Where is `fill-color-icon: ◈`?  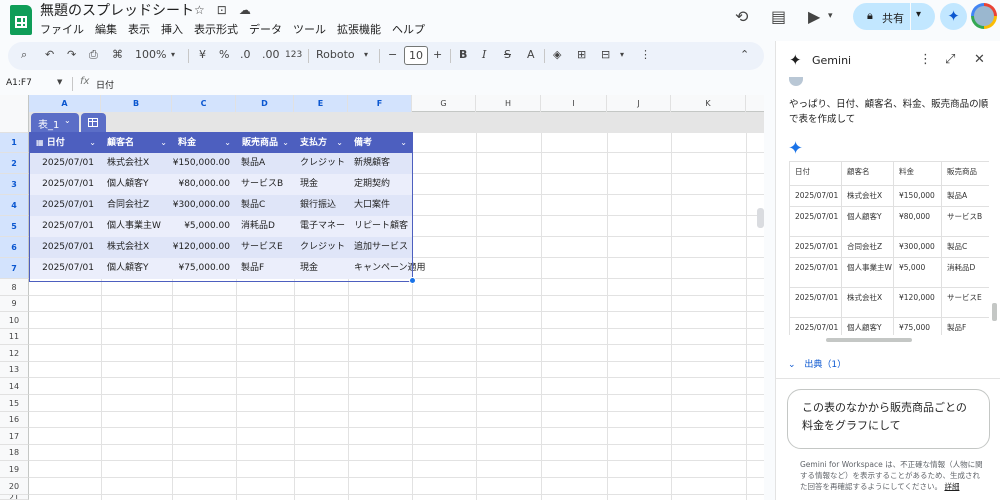
fill-color-icon: ◈ is located at coordinates (557, 54).